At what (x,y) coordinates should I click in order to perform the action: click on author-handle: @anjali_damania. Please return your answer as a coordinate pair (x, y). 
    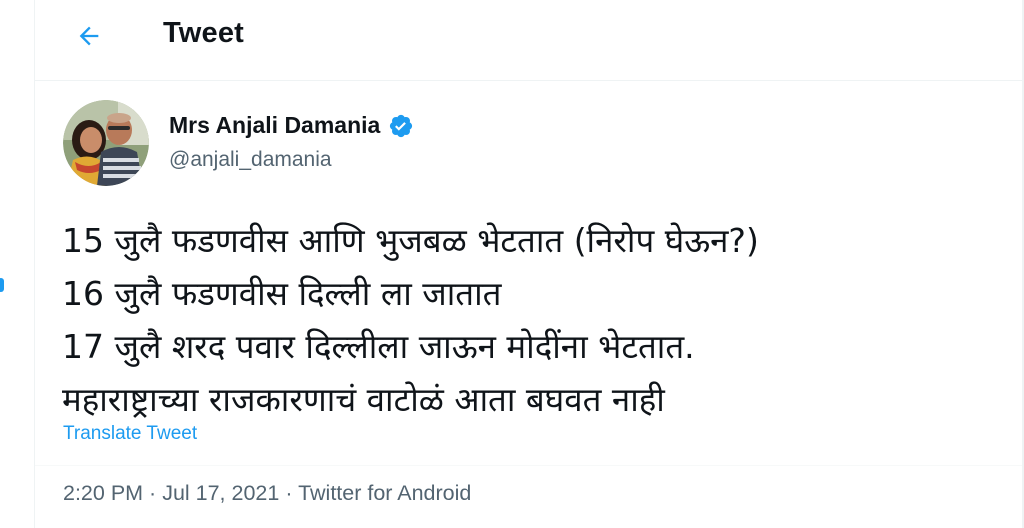
    Looking at the image, I should click on (250, 160).